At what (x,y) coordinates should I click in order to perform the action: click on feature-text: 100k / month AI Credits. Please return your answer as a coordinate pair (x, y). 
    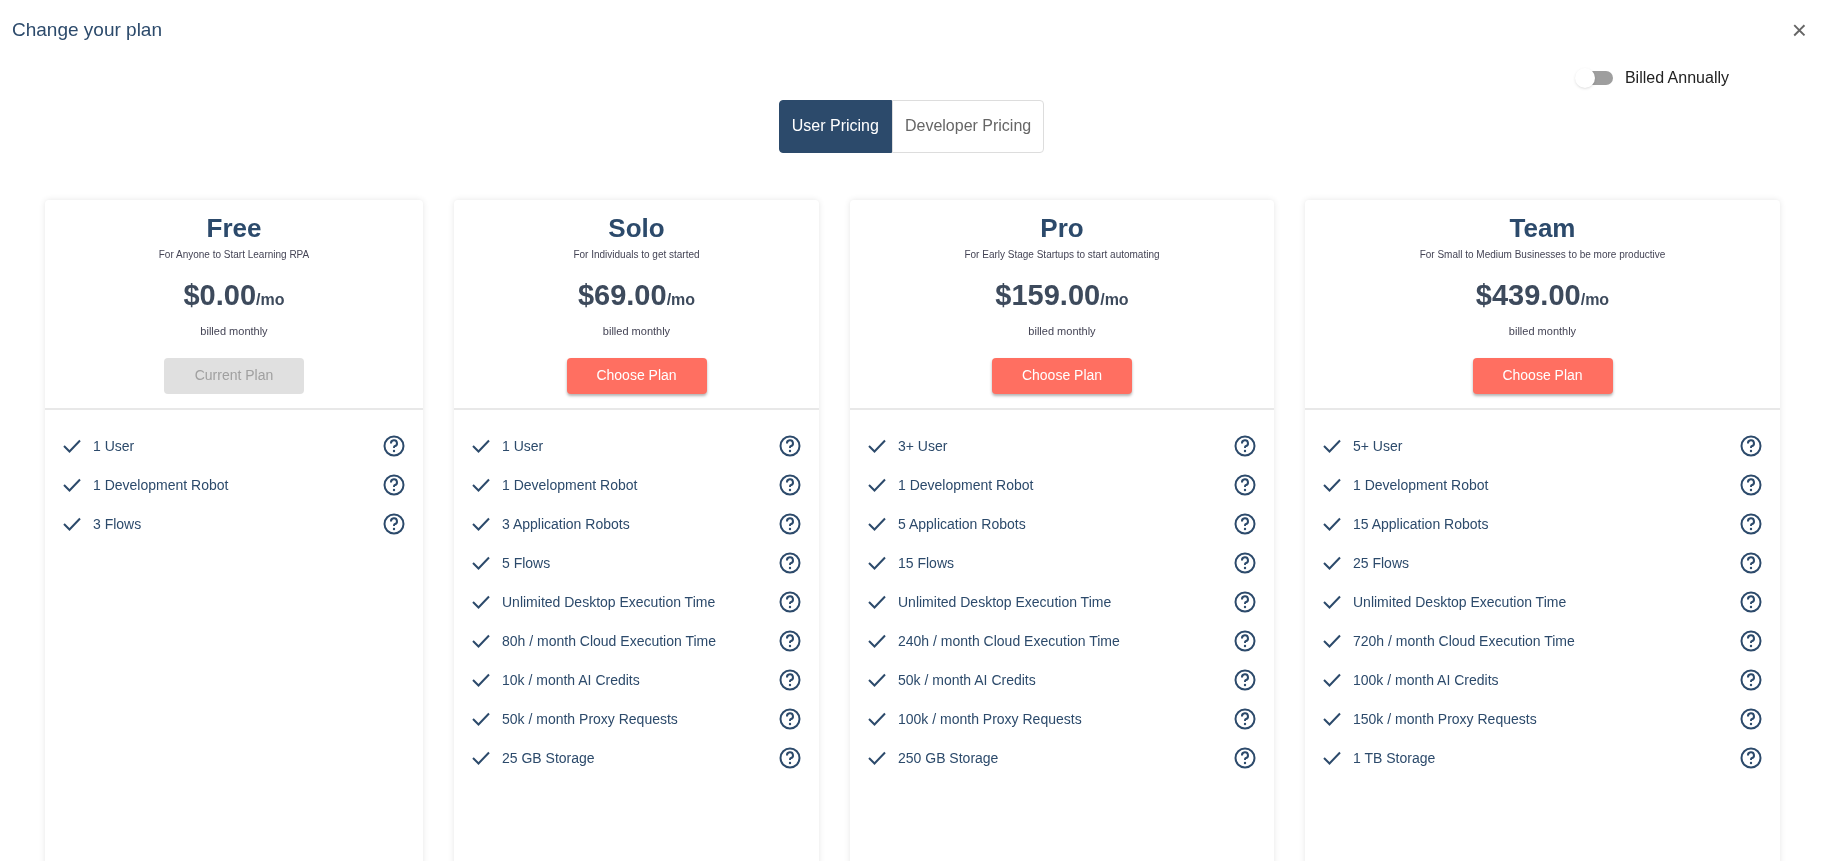
    Looking at the image, I should click on (1426, 680).